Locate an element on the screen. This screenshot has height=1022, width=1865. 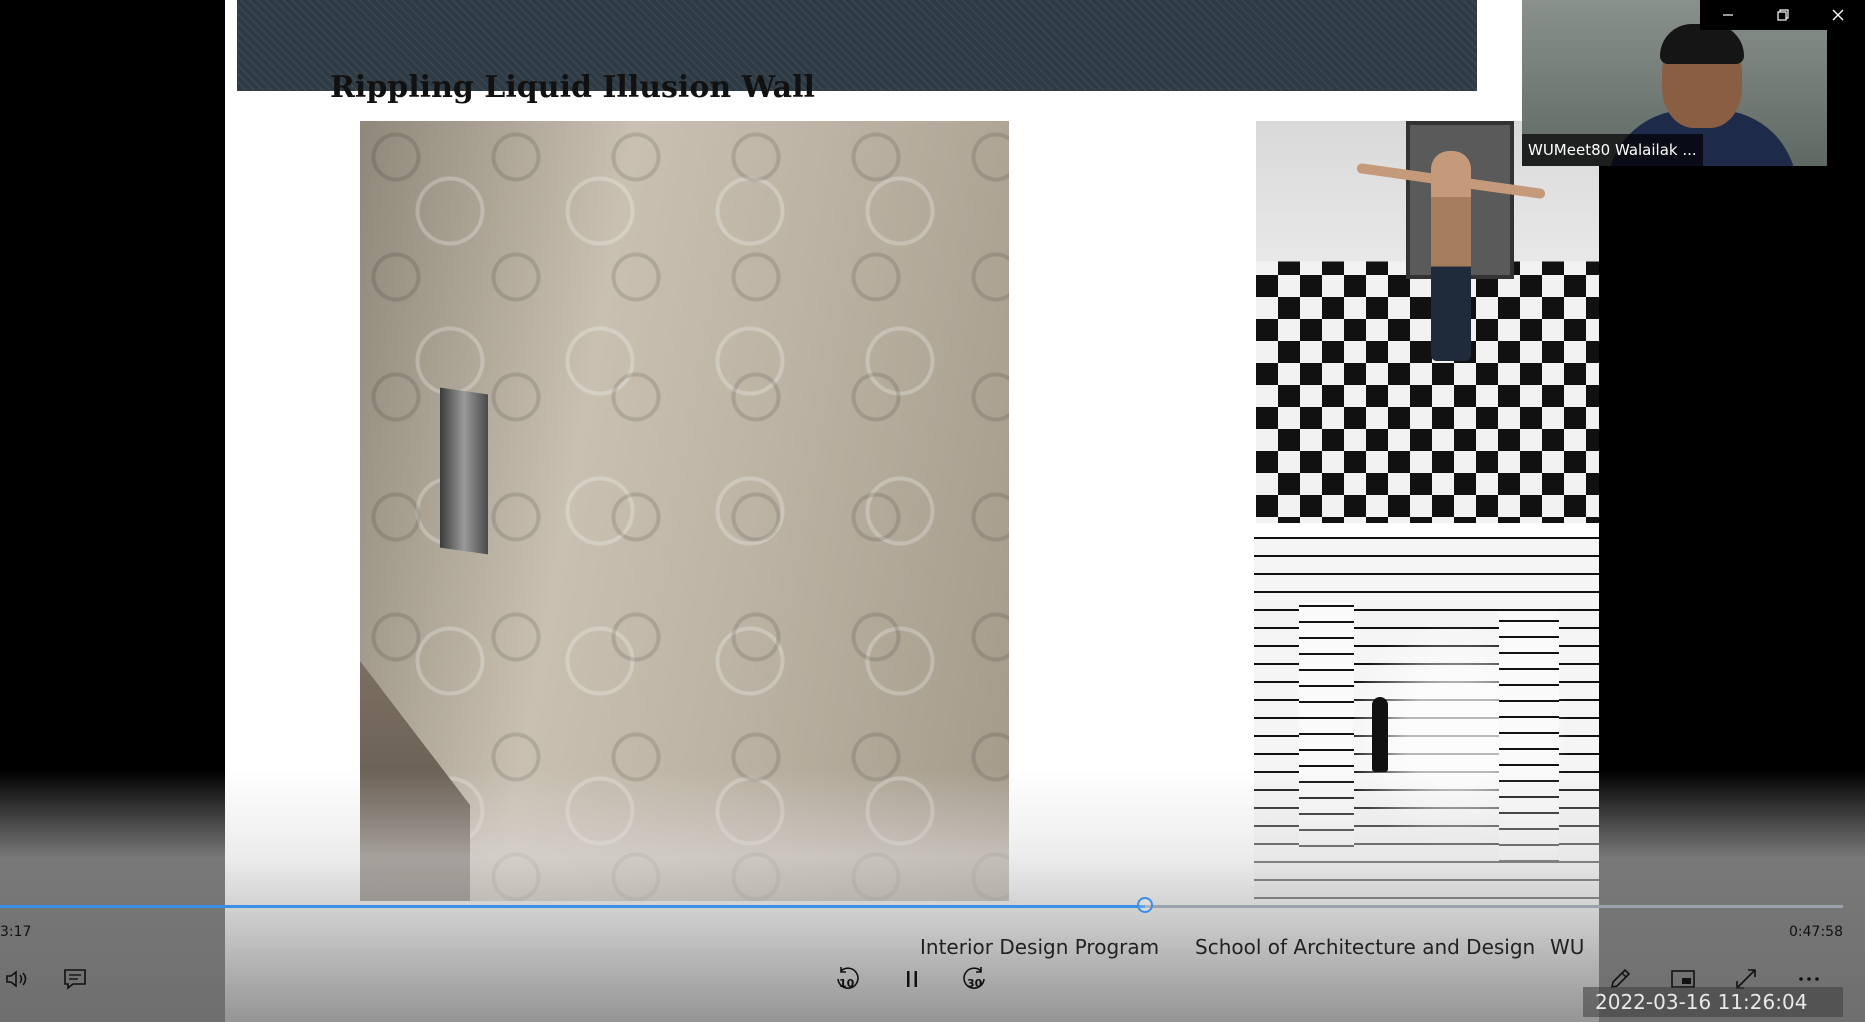
minimize-button is located at coordinates (1727, 15).